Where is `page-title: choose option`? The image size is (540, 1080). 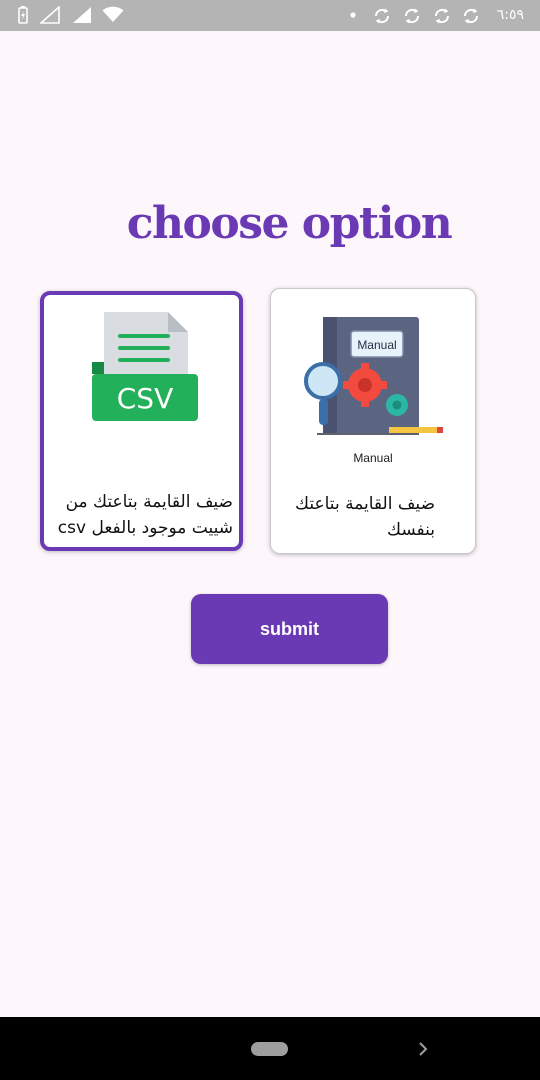
page-title: choose option is located at coordinates (289, 223).